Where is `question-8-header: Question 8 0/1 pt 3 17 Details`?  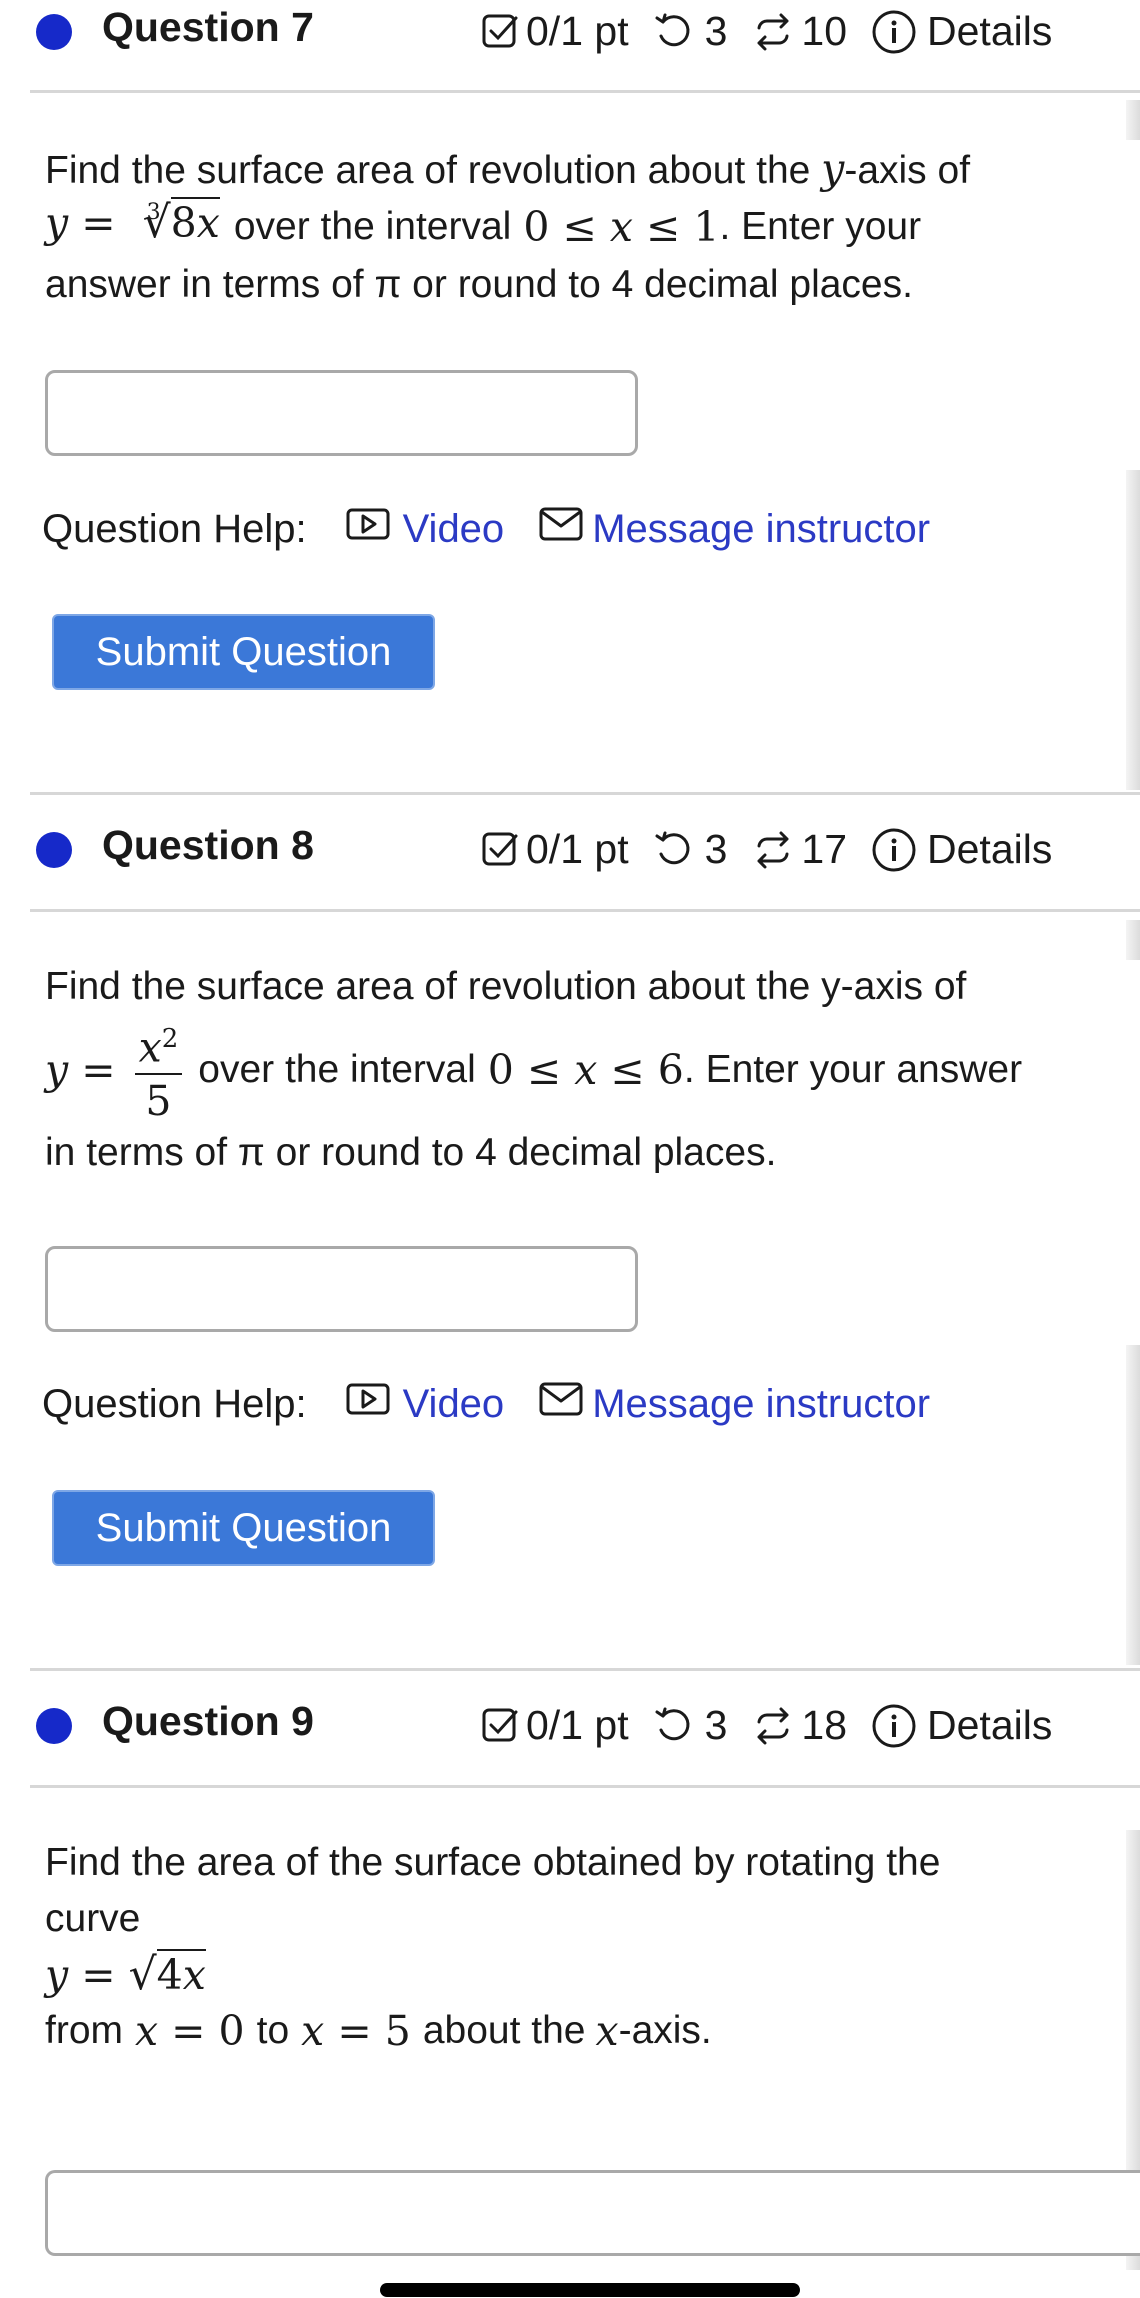 question-8-header: Question 8 0/1 pt 3 17 Details is located at coordinates (570, 853).